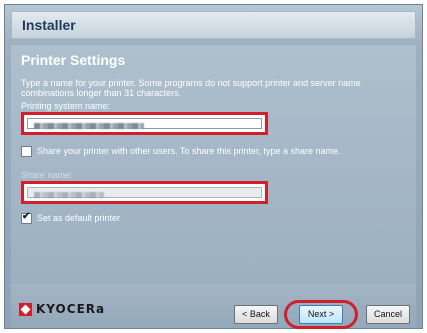  Describe the element at coordinates (66, 106) in the screenshot. I see `printing-system-name-label: Printing system name:` at that location.